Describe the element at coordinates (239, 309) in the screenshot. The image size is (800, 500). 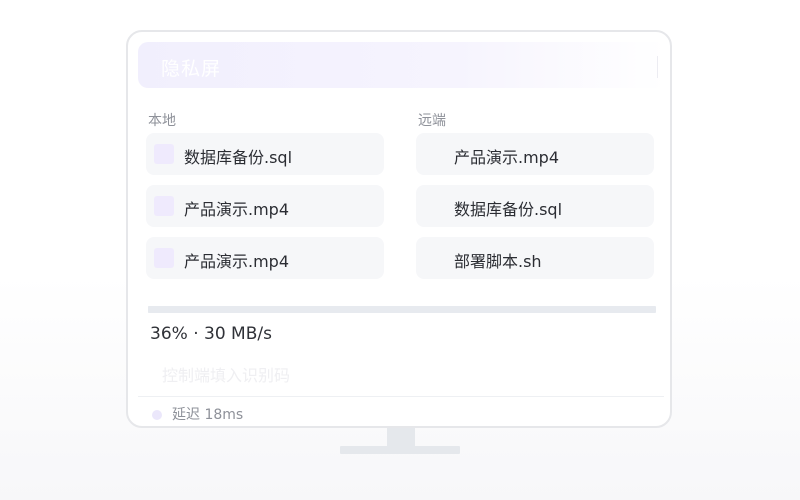
I see `transfer-progress-fill` at that location.